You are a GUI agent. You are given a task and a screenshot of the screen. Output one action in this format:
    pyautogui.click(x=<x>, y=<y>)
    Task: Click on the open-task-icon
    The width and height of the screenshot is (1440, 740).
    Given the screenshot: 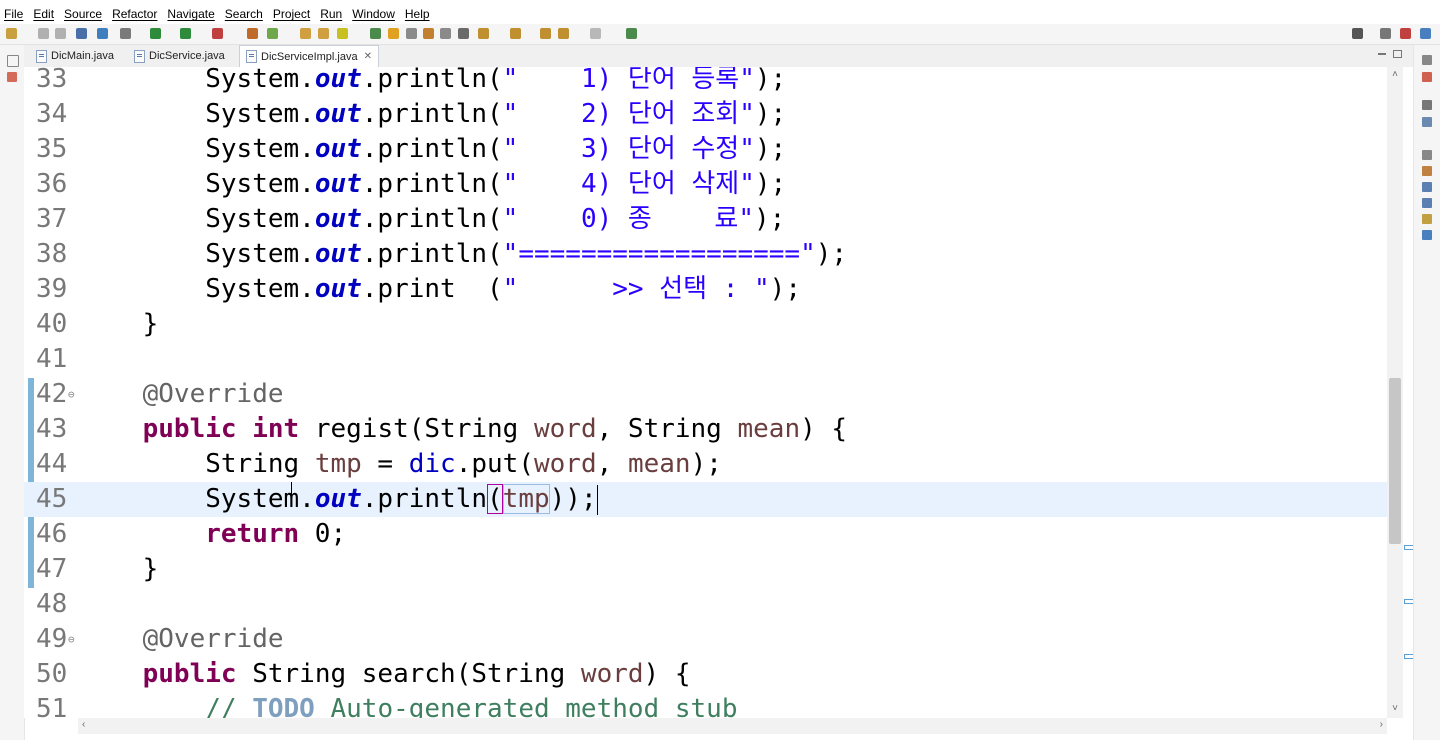 What is the action you would take?
    pyautogui.click(x=323, y=33)
    